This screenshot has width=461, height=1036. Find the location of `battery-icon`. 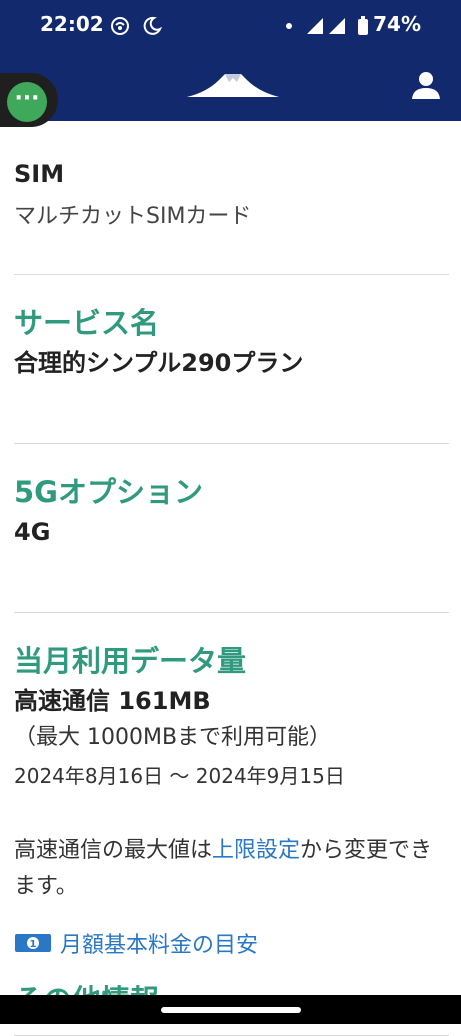

battery-icon is located at coordinates (363, 28).